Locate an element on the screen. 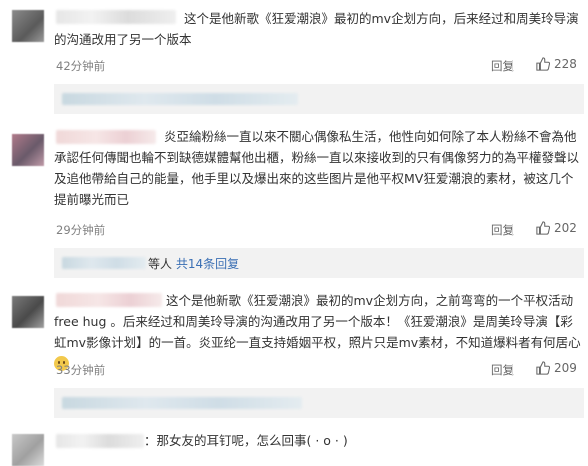 This screenshot has width=588, height=466. view-replies-link: 共14条回复 is located at coordinates (207, 264).